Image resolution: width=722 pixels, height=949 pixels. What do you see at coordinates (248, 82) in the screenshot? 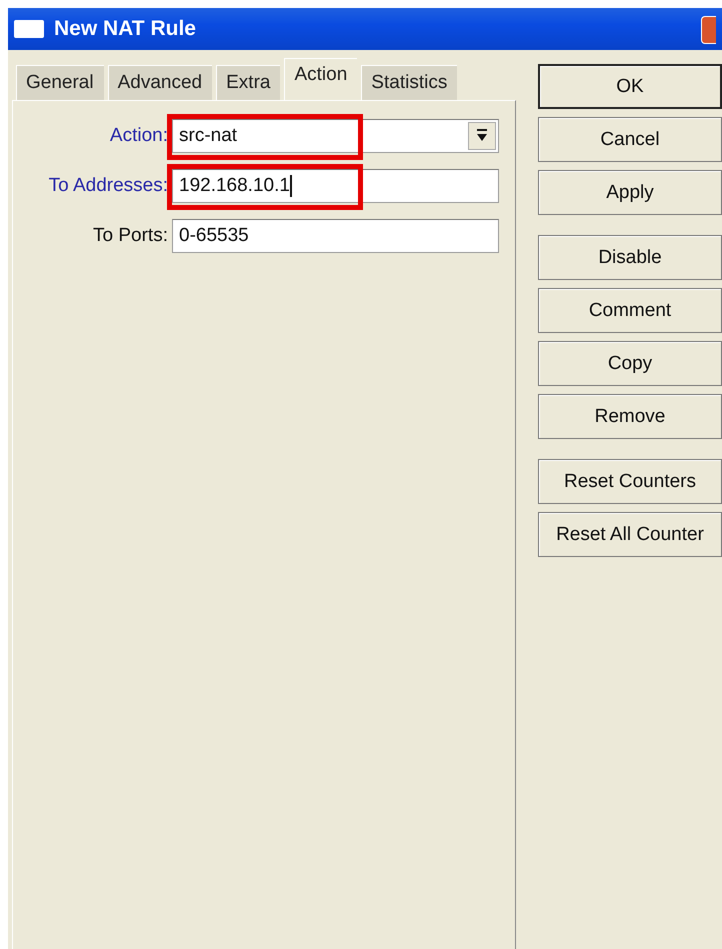
I see `tab: Extra` at bounding box center [248, 82].